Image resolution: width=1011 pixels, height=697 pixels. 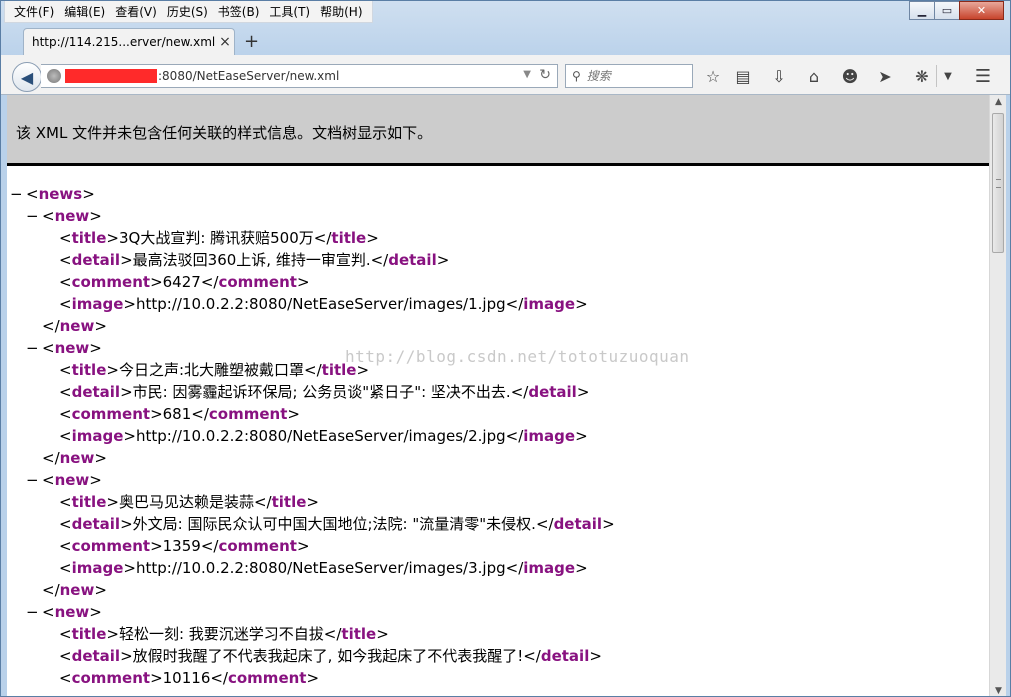 I want to click on new-tab-button: +, so click(x=251, y=41).